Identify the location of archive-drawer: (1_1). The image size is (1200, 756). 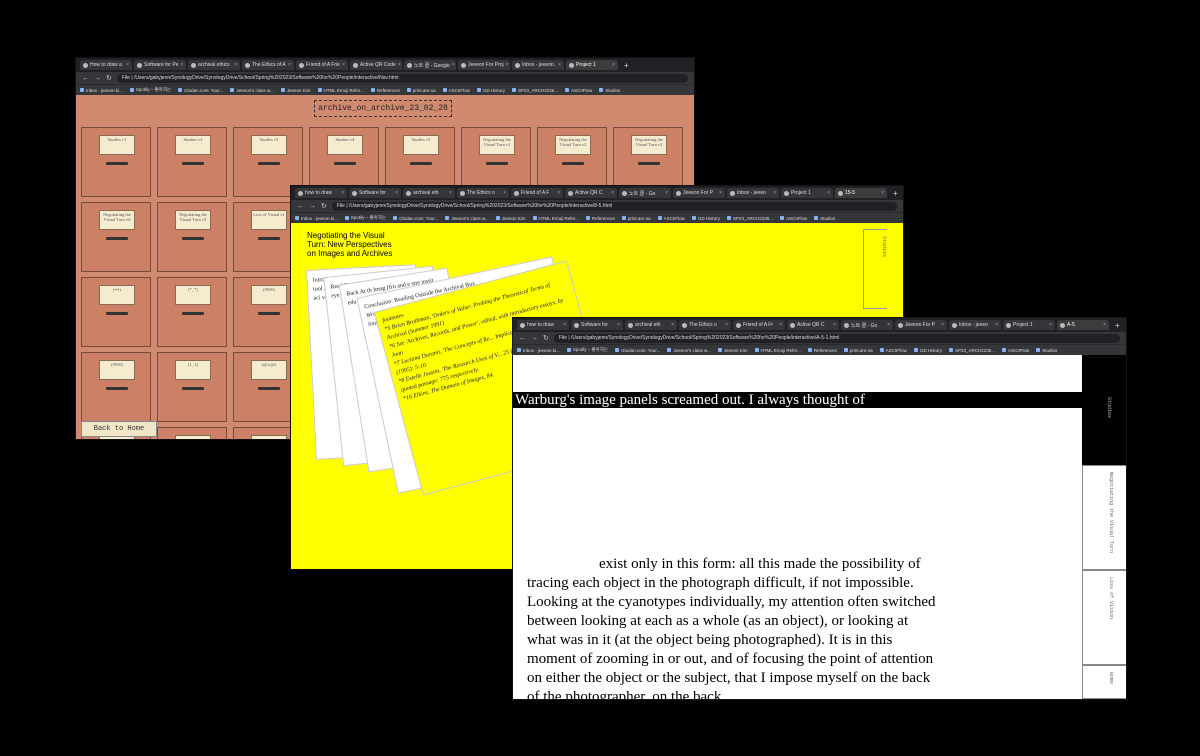
(192, 387).